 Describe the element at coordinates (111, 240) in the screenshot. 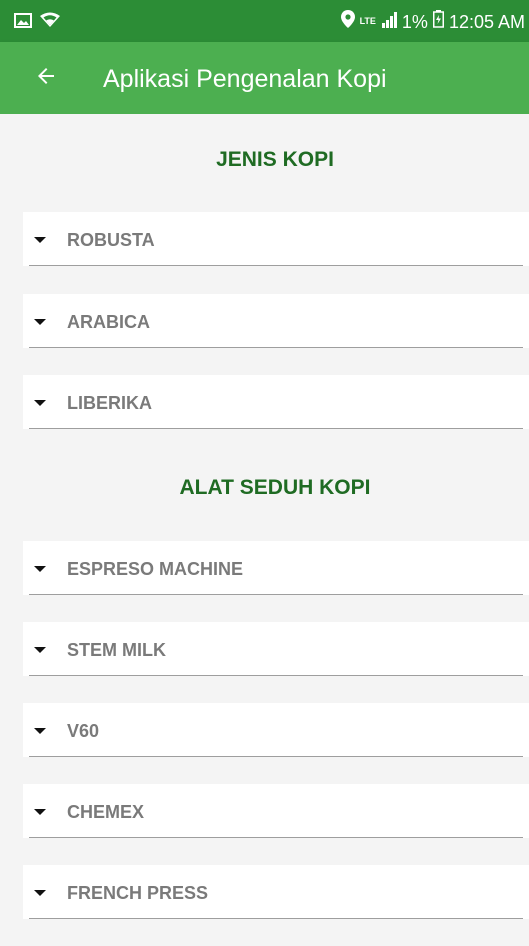

I see `spinner-label: ROBUSTA` at that location.